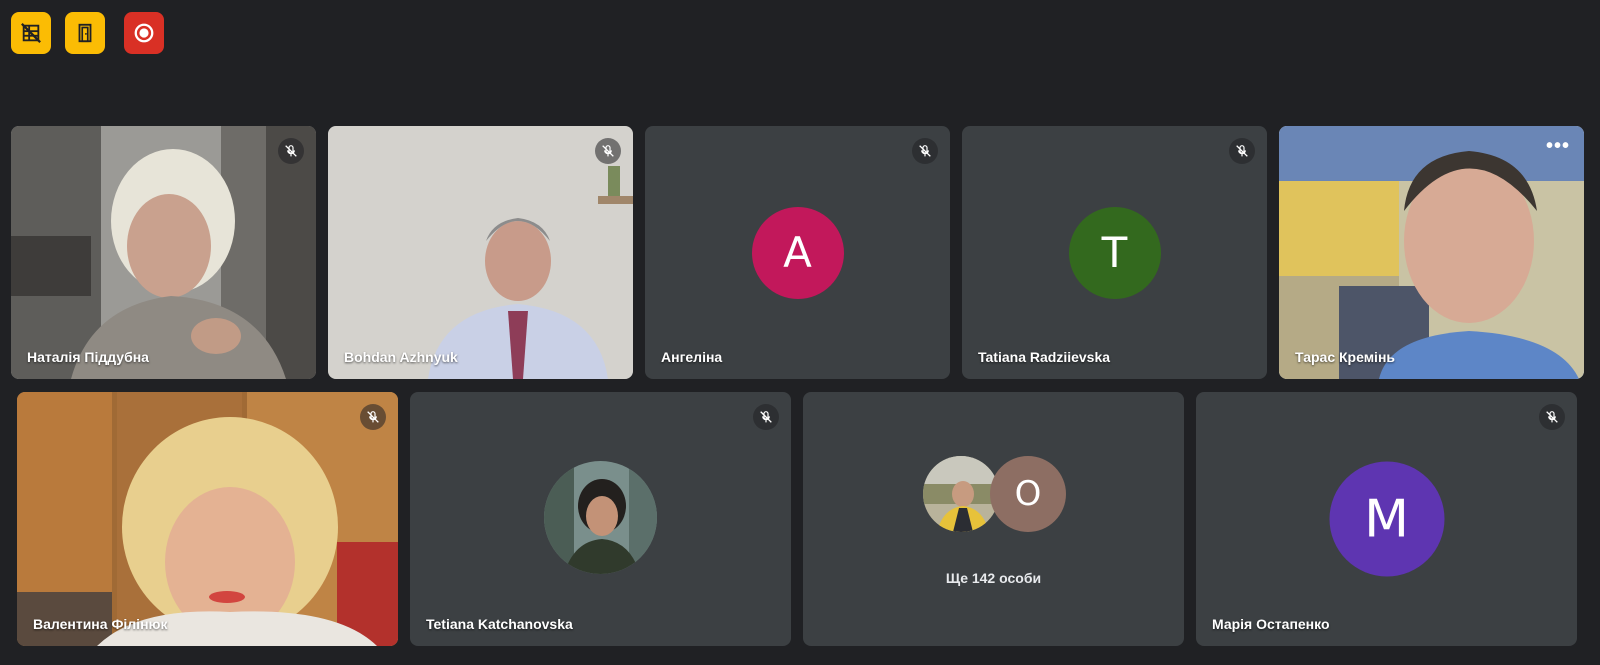  Describe the element at coordinates (1345, 357) in the screenshot. I see `participant-name: Тарас Кремінь` at that location.